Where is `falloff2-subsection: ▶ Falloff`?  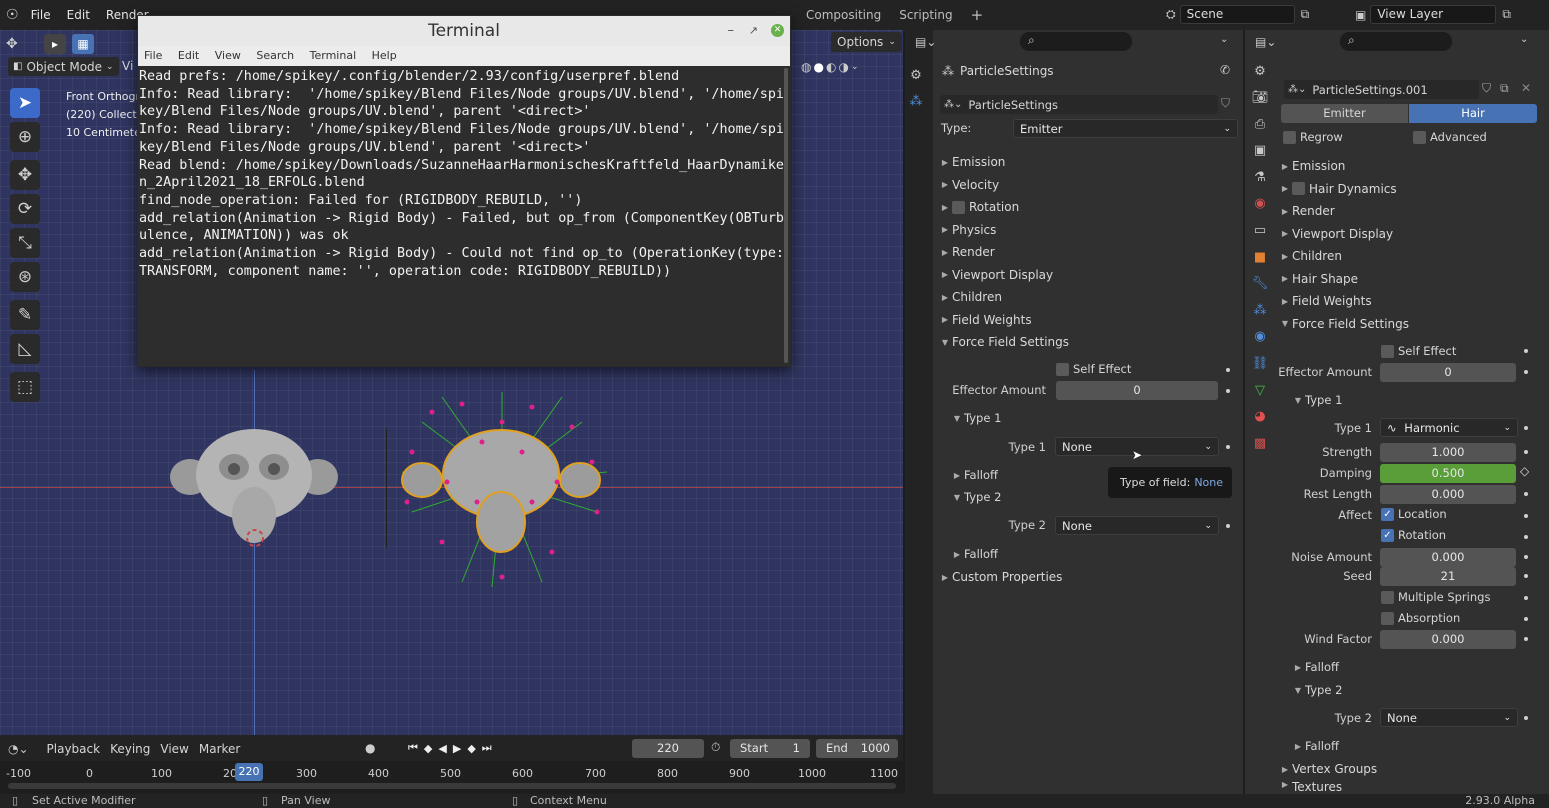 falloff2-subsection: ▶ Falloff is located at coordinates (974, 554).